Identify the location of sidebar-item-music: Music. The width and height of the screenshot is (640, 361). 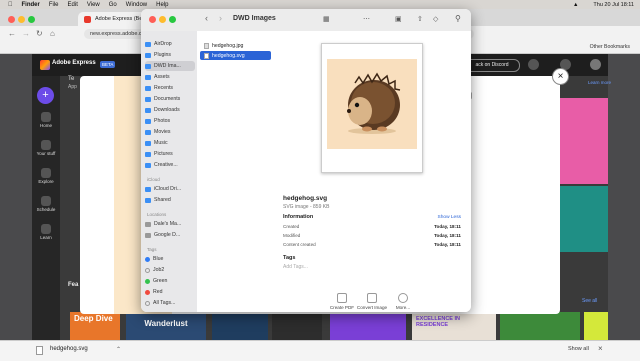
(170, 143).